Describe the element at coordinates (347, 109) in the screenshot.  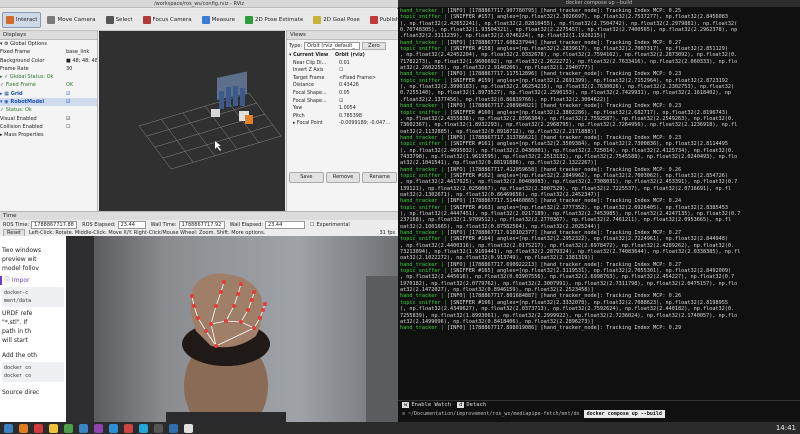
I see `view-property-value: 1.0054` at that location.